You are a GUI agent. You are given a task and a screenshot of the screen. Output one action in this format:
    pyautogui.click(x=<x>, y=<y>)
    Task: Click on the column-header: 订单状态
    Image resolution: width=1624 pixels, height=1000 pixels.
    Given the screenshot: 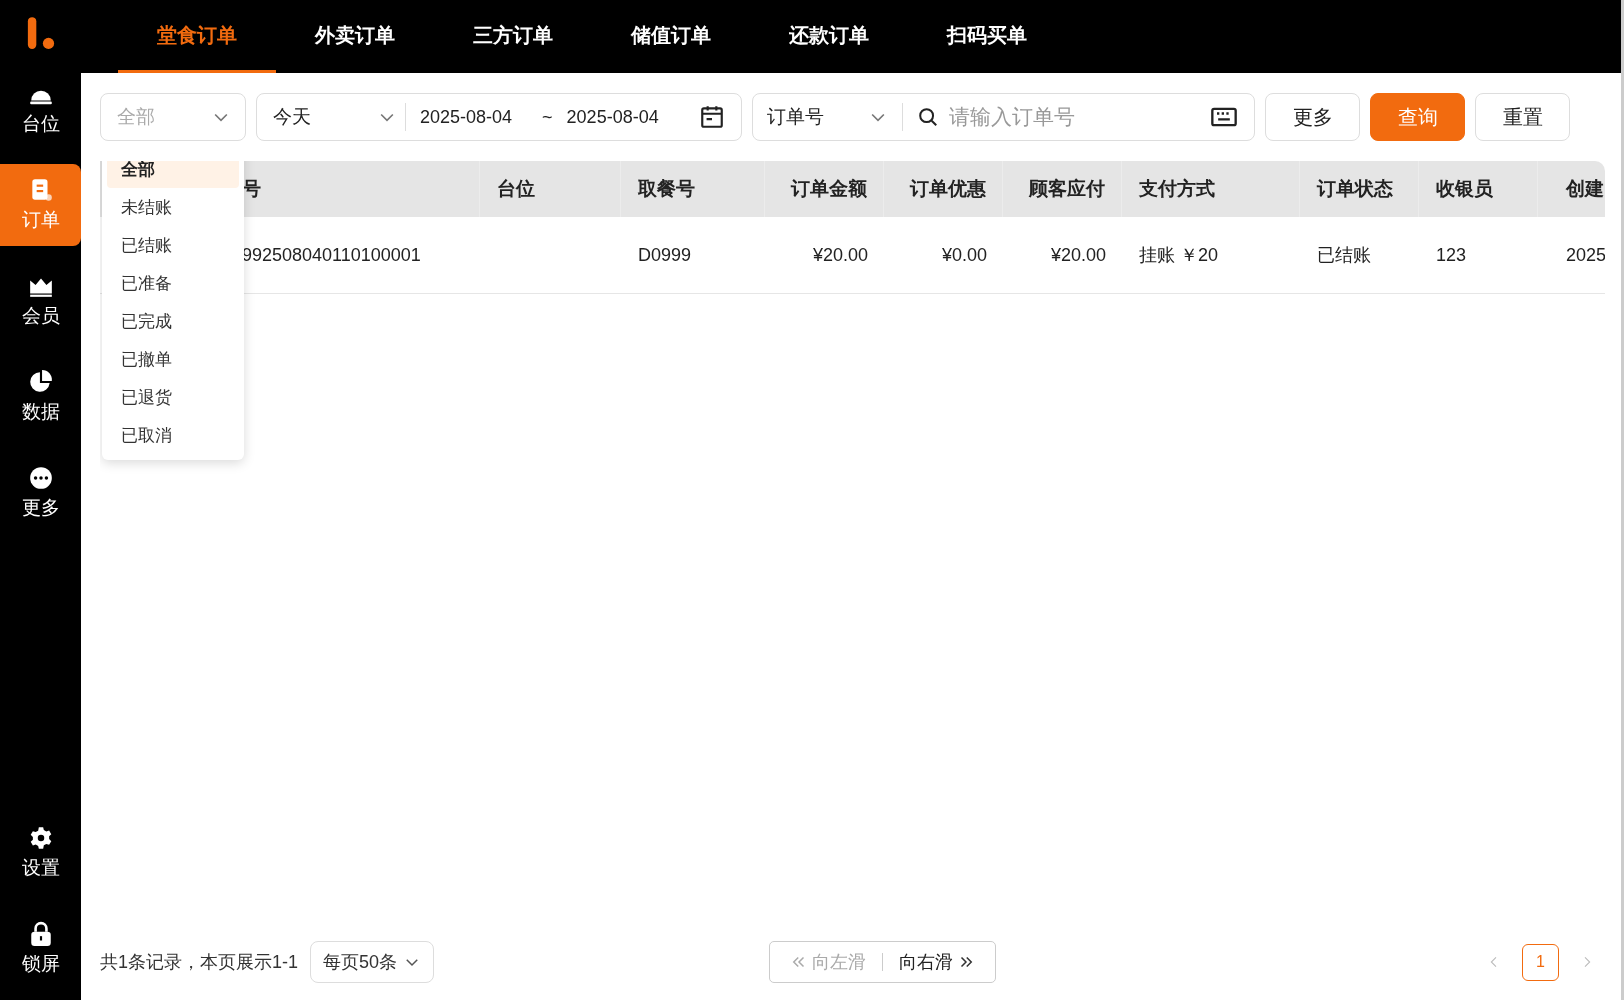 What is the action you would take?
    pyautogui.click(x=1355, y=189)
    